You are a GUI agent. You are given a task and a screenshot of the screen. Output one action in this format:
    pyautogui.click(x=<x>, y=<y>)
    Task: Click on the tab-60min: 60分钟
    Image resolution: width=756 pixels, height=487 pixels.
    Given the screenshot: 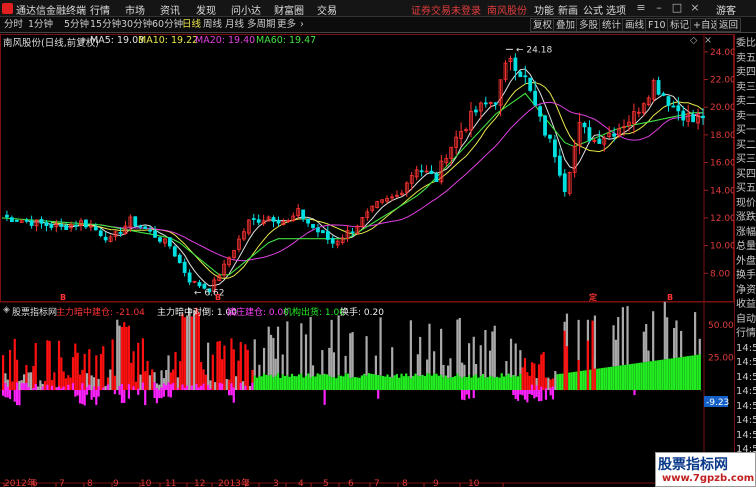 What is the action you would take?
    pyautogui.click(x=167, y=25)
    